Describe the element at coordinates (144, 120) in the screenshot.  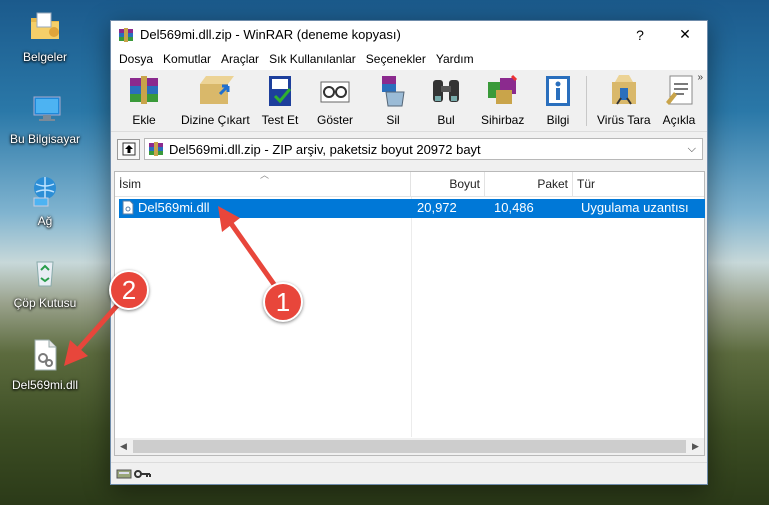
I see `toolbar-label: Ekle` at that location.